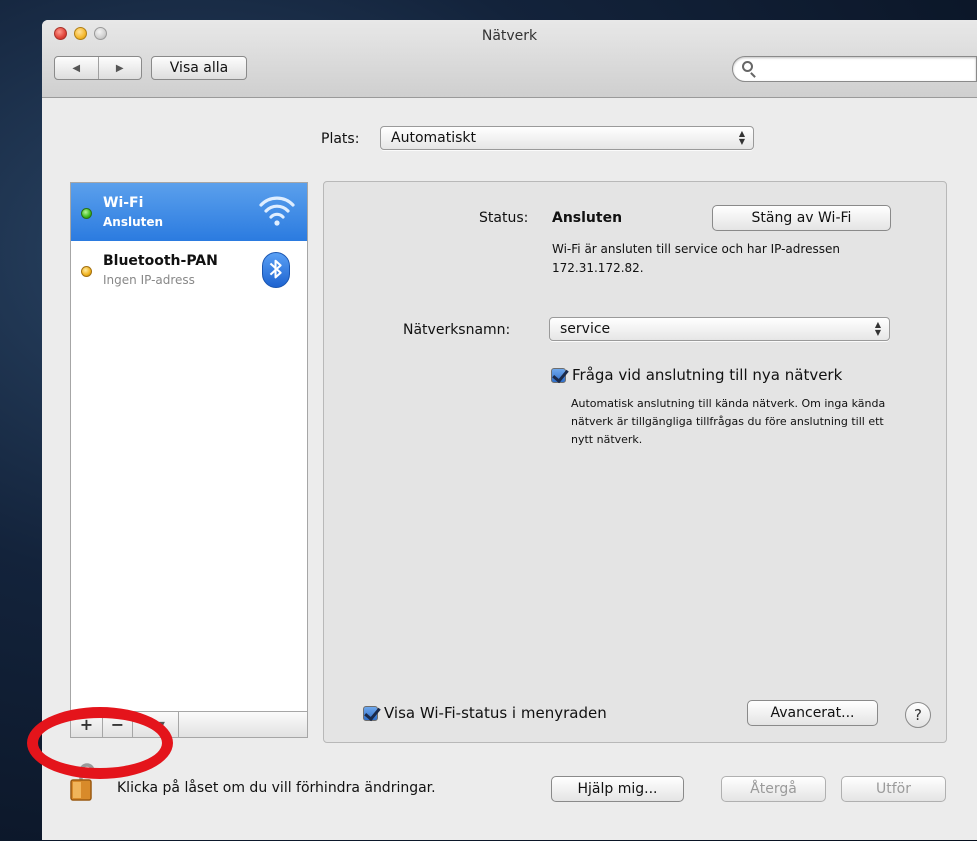  What do you see at coordinates (199, 68) in the screenshot?
I see `show-all-button: Visa alla` at bounding box center [199, 68].